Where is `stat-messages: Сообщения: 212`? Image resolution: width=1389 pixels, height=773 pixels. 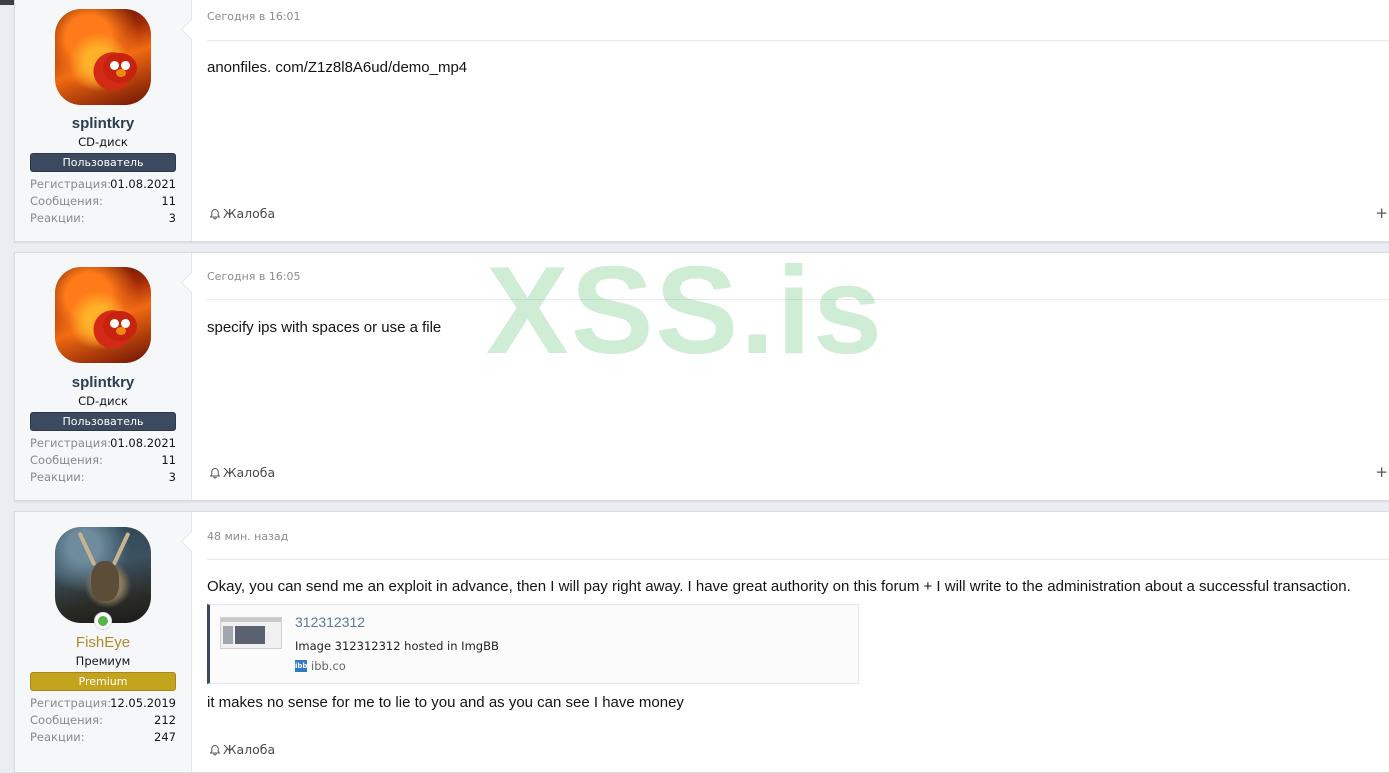
stat-messages: Сообщения: 212 is located at coordinates (103, 720).